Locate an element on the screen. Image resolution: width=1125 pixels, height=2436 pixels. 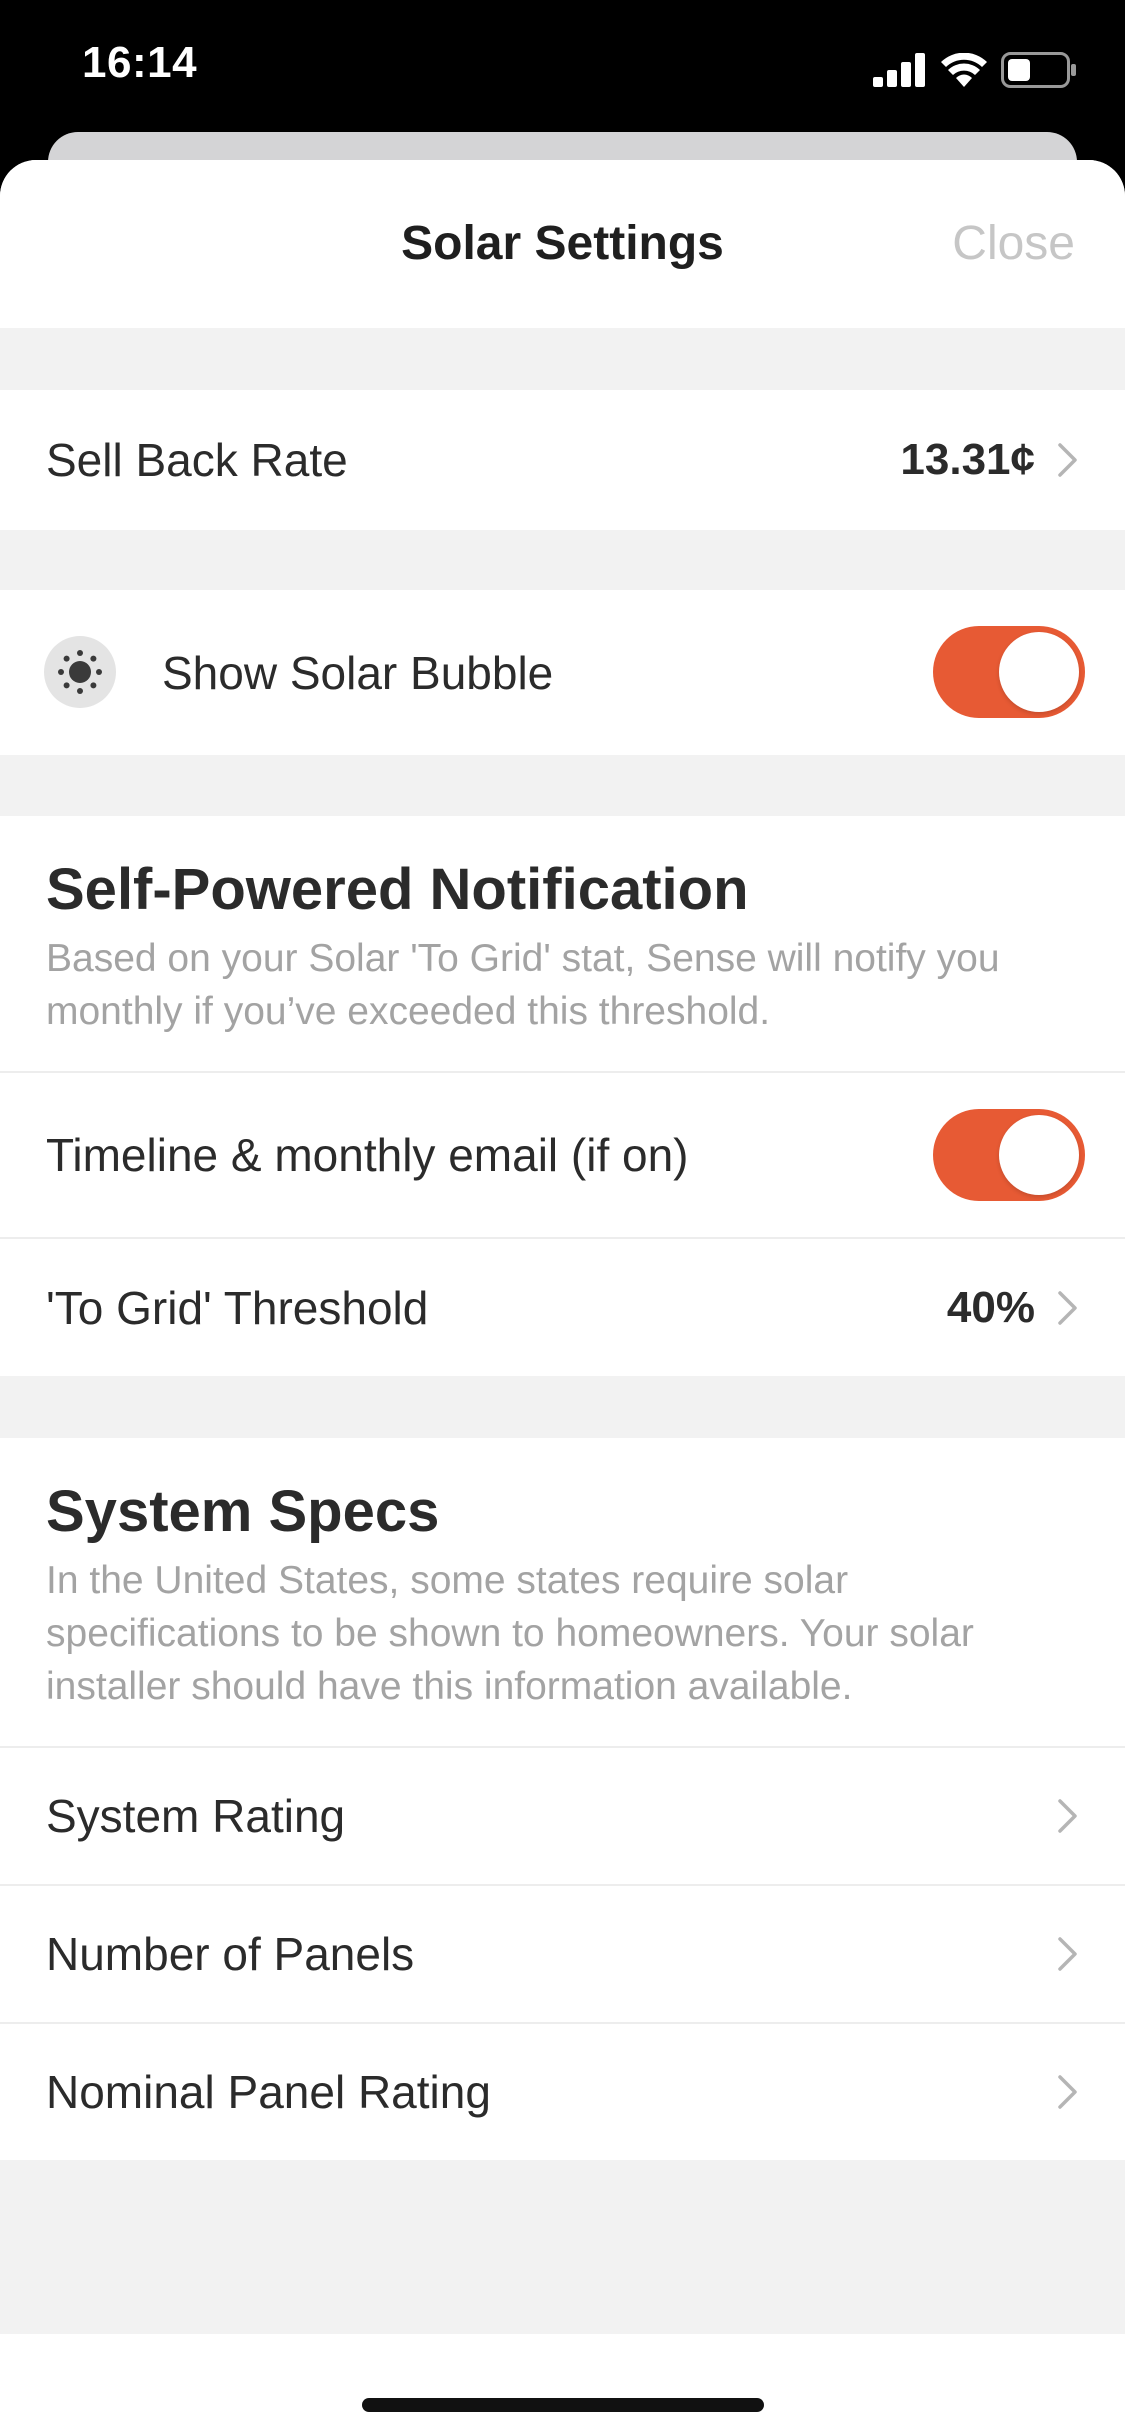
number-of-panels-row: Number of Panels is located at coordinates (562, 1954).